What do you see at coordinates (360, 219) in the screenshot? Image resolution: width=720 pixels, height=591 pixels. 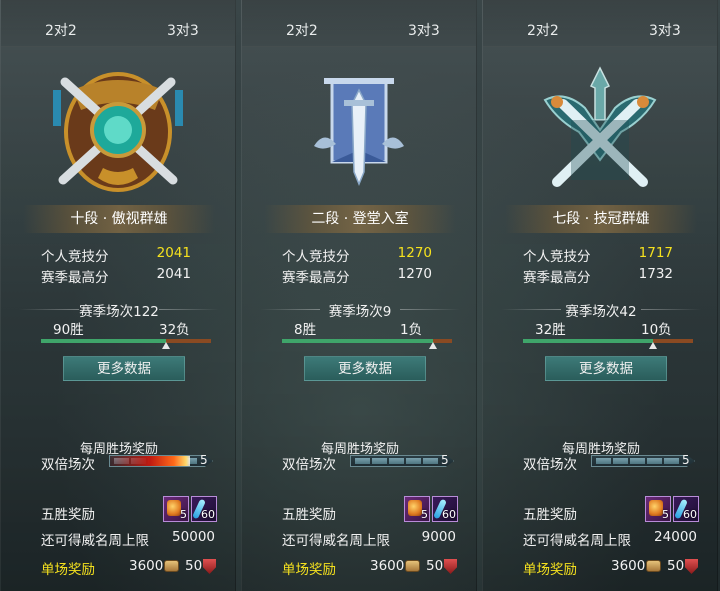 I see `rank-title: 二段 · 登堂入室` at bounding box center [360, 219].